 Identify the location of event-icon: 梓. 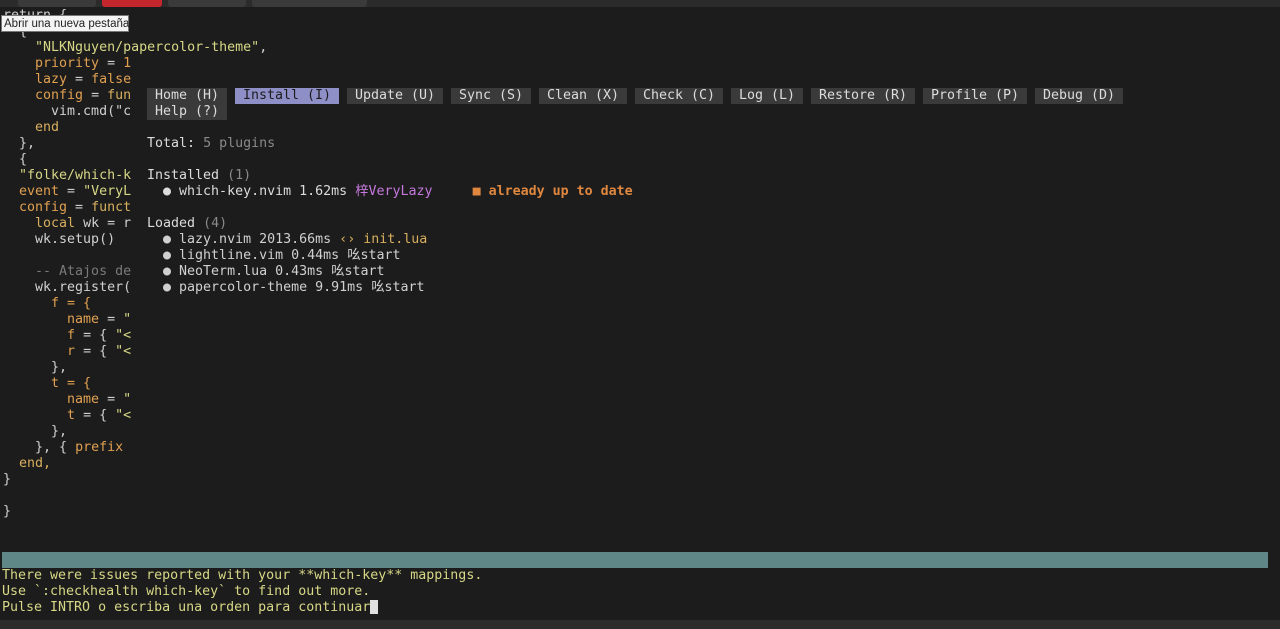
(362, 191).